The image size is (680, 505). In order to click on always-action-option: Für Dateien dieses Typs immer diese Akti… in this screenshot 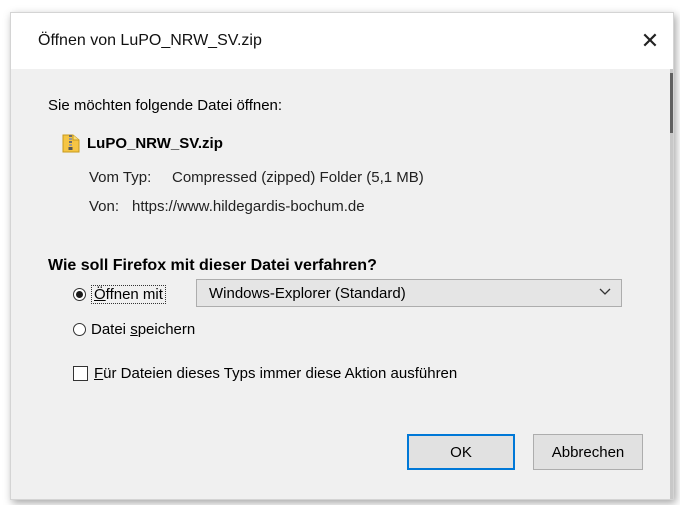, I will do `click(265, 373)`.